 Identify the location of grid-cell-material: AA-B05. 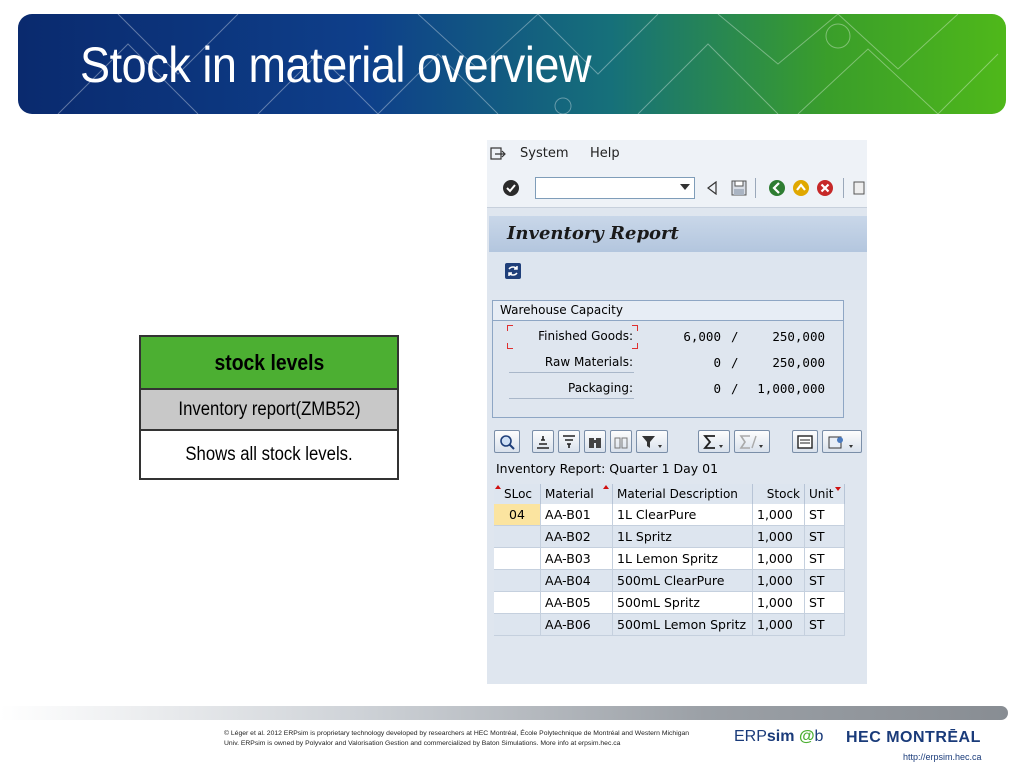
(577, 603).